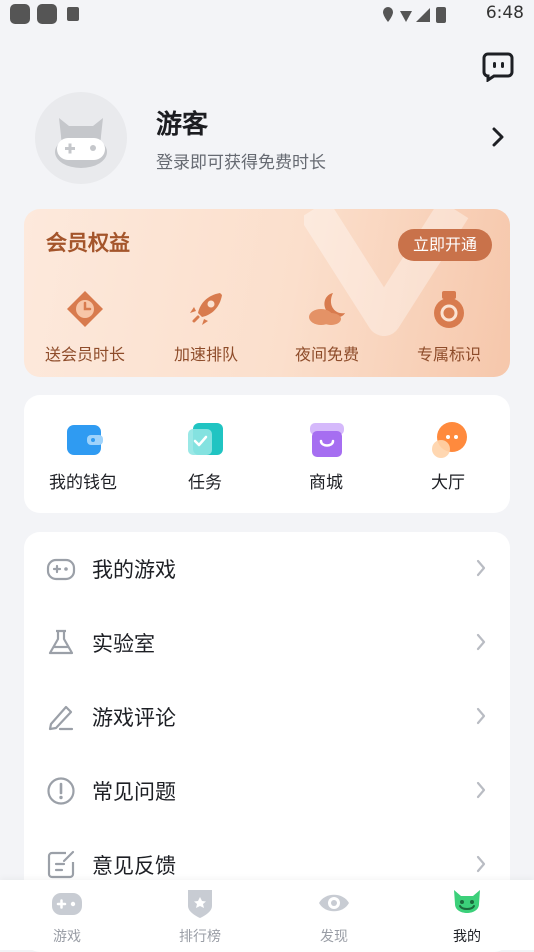 The width and height of the screenshot is (534, 952). I want to click on tab-label: 游戏, so click(67, 937).